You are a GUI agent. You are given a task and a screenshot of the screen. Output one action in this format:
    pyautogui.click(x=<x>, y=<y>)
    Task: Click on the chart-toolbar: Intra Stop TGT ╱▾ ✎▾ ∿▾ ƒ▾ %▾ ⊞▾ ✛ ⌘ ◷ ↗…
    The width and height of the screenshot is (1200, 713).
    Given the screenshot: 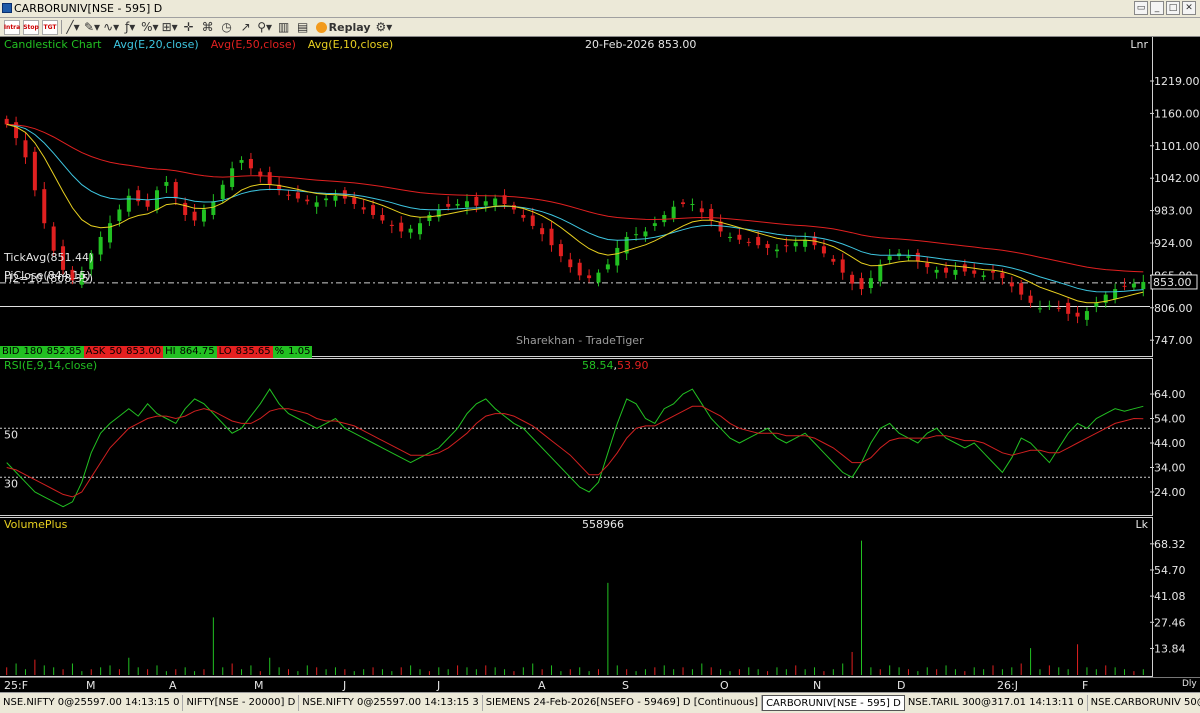 What is the action you would take?
    pyautogui.click(x=600, y=27)
    